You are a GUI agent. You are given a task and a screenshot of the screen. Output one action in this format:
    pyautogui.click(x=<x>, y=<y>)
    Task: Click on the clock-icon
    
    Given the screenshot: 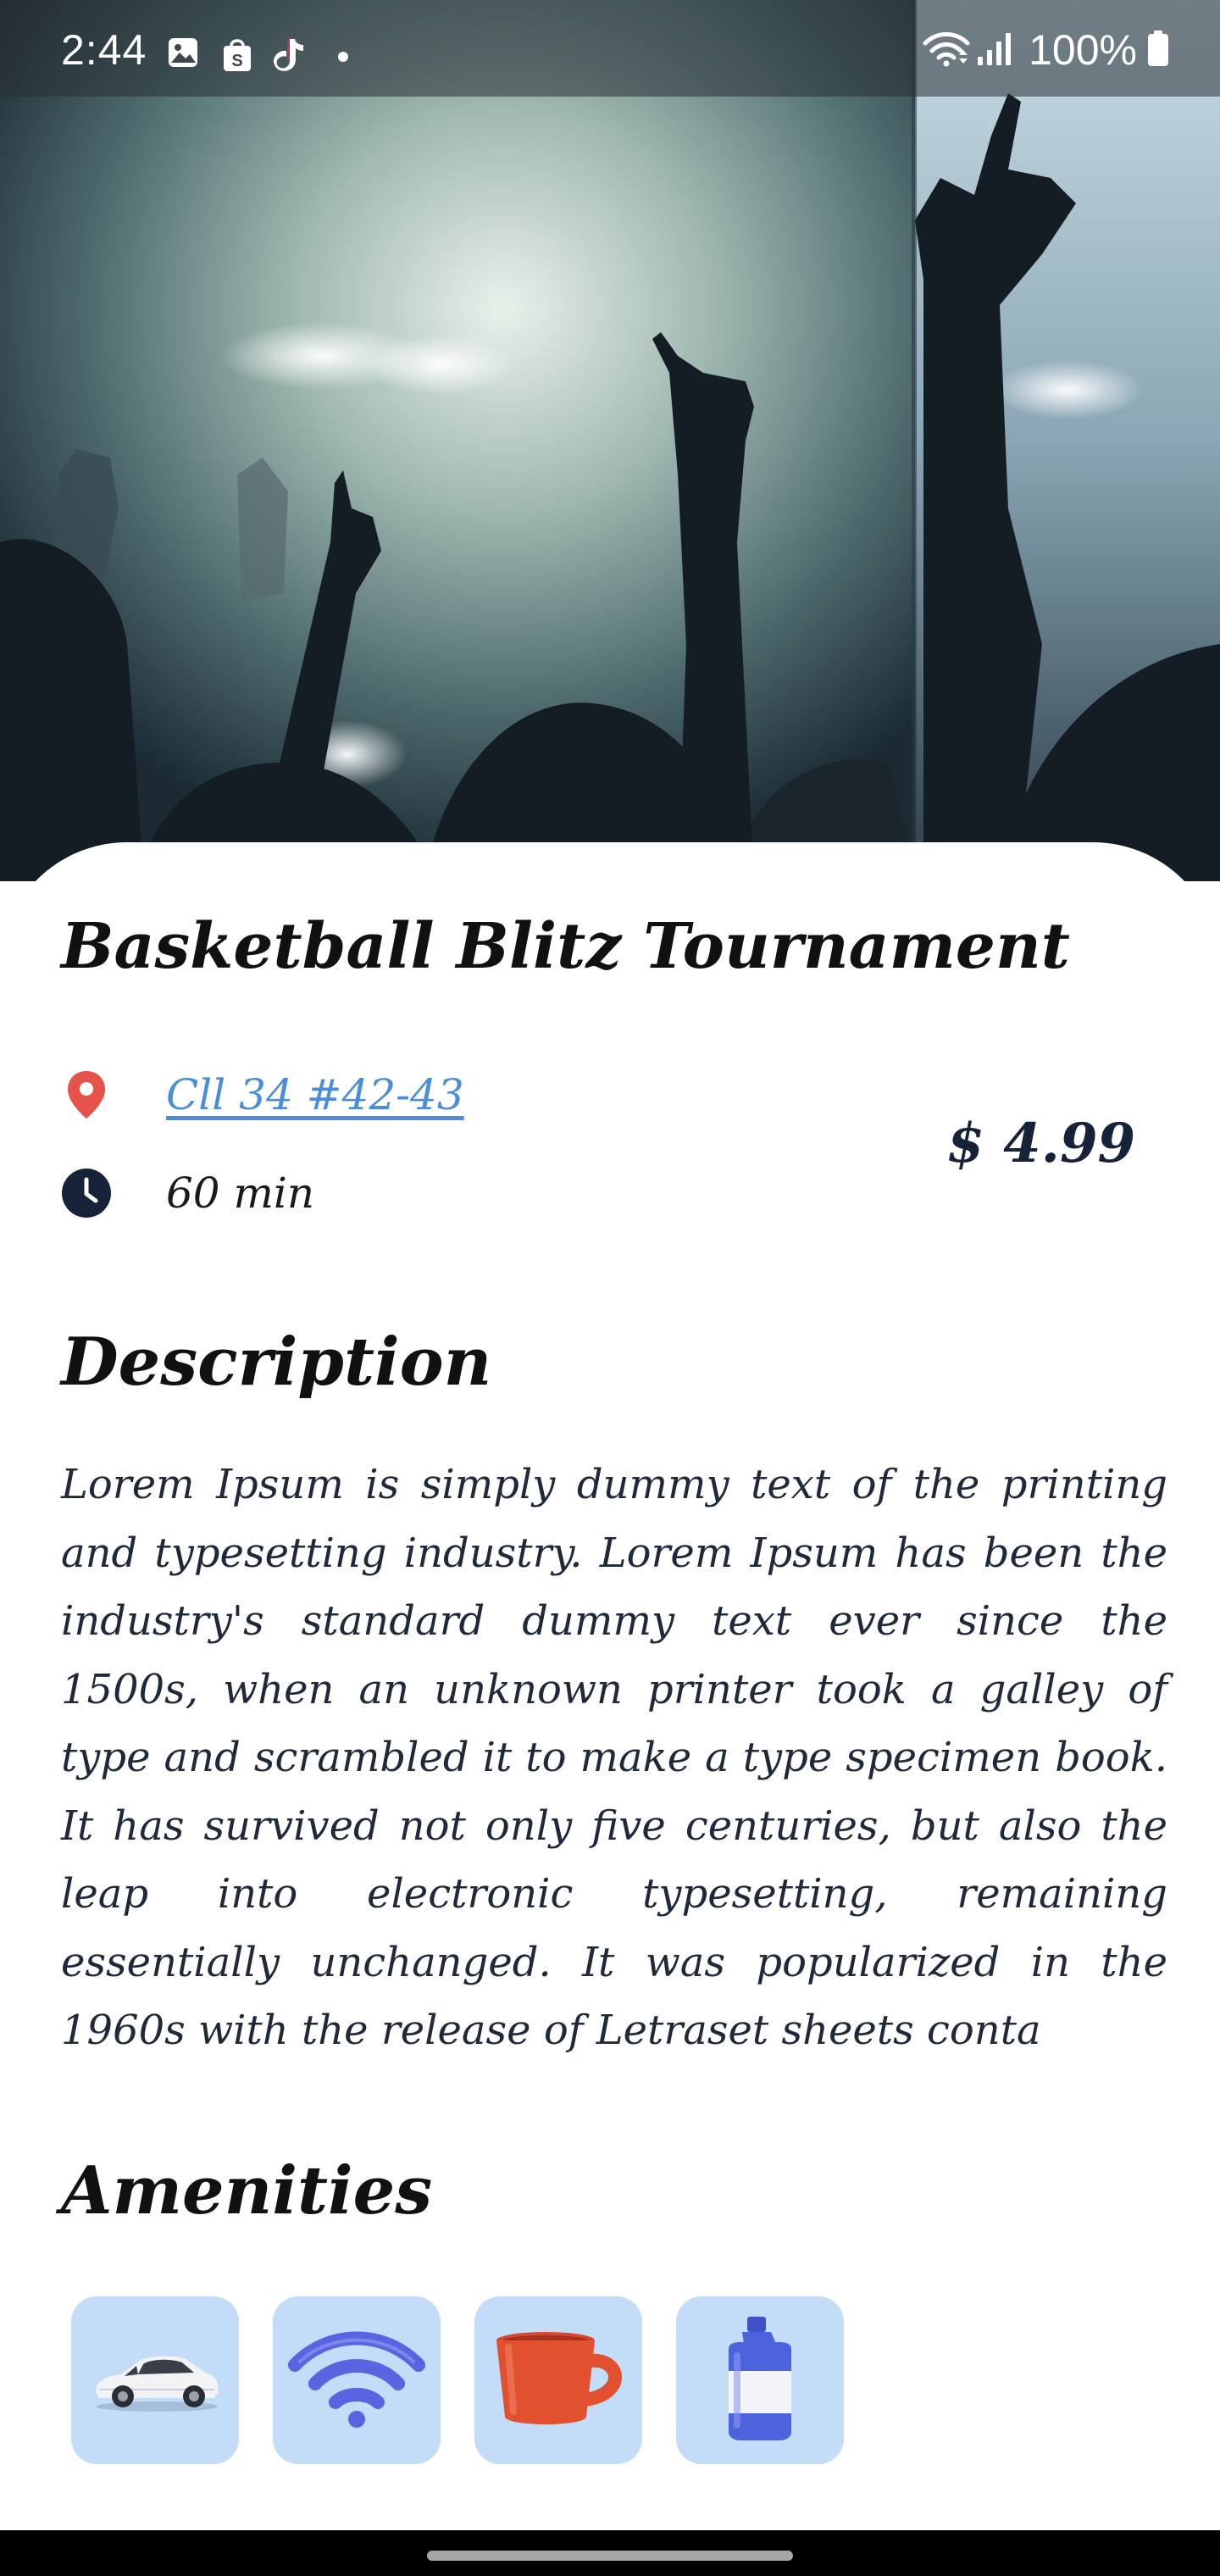 What is the action you would take?
    pyautogui.click(x=86, y=1193)
    